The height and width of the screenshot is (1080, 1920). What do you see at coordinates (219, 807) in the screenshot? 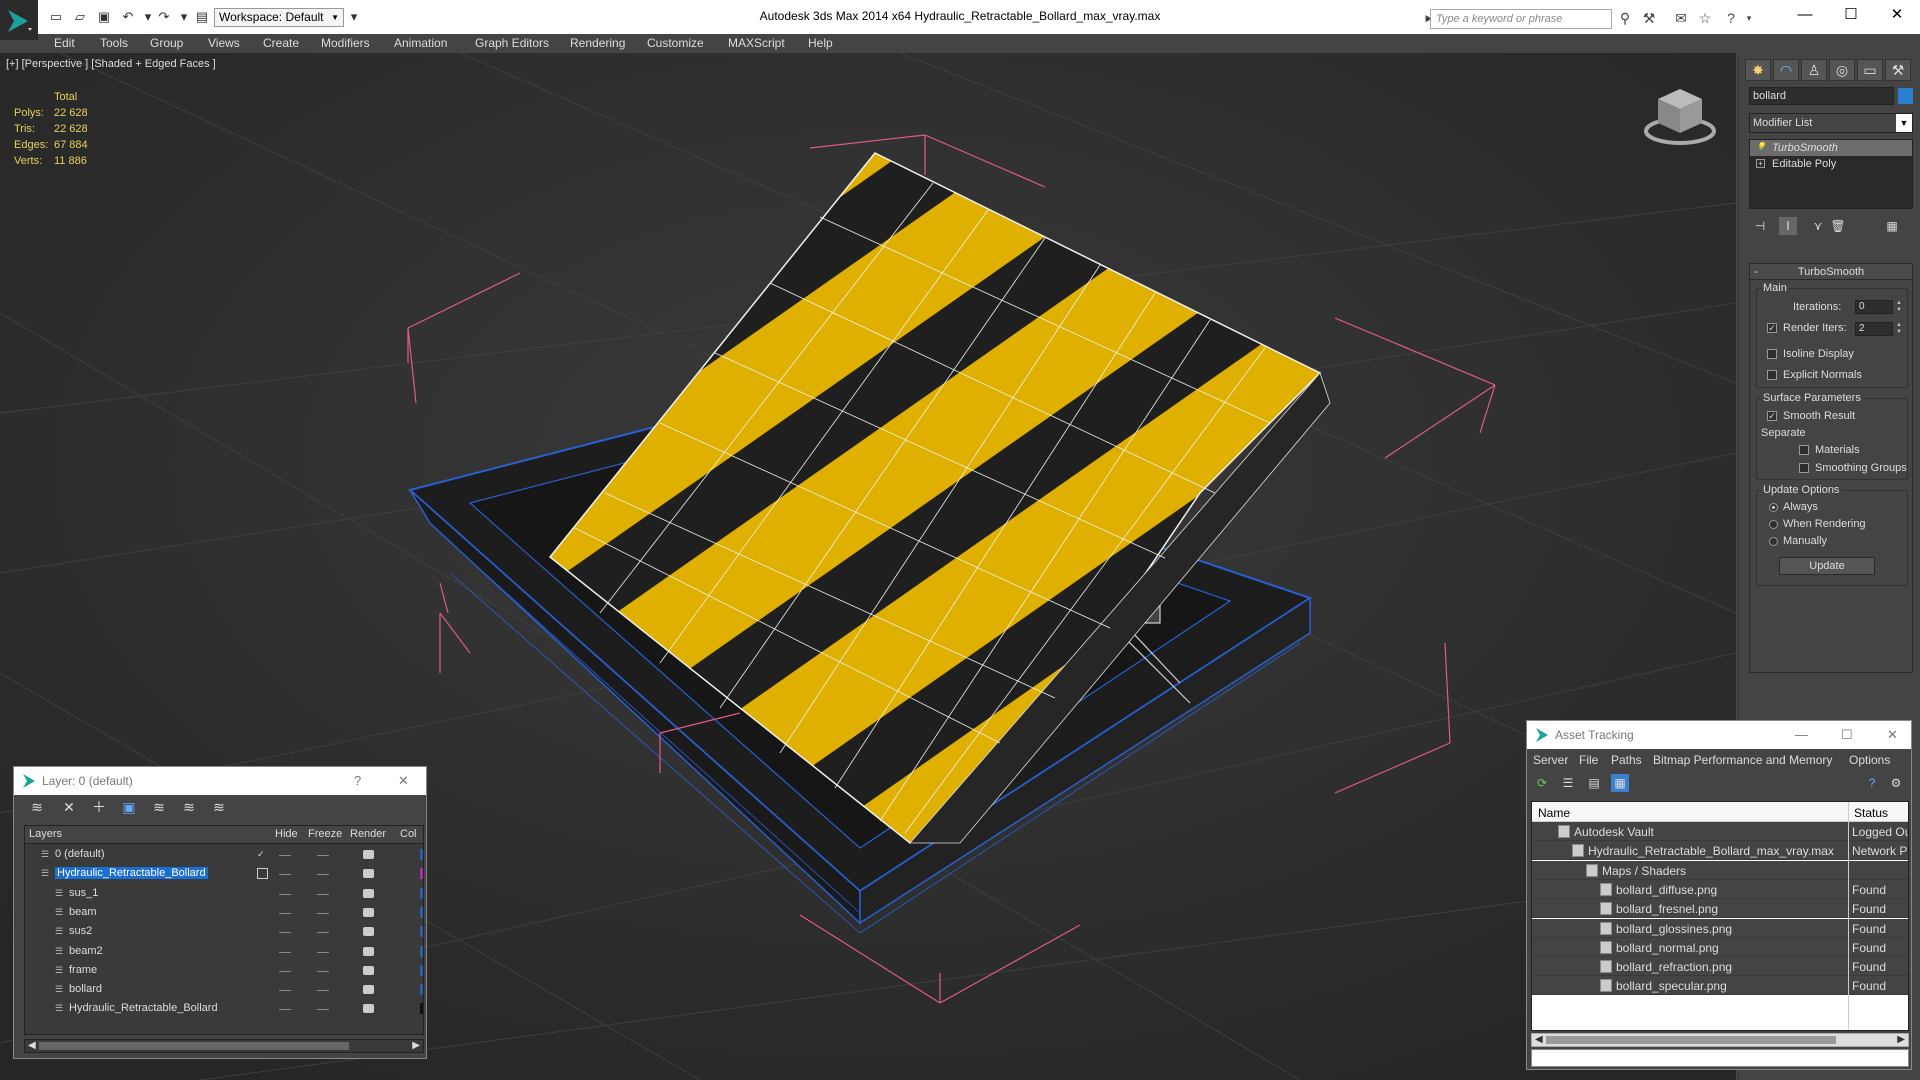
I see `freeze-all-layers-icon: ≋` at bounding box center [219, 807].